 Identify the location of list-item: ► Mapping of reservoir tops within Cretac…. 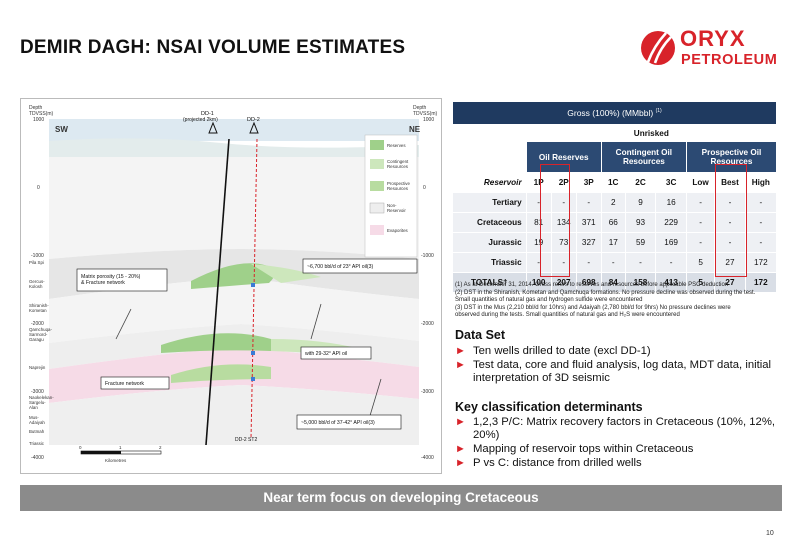
(574, 449).